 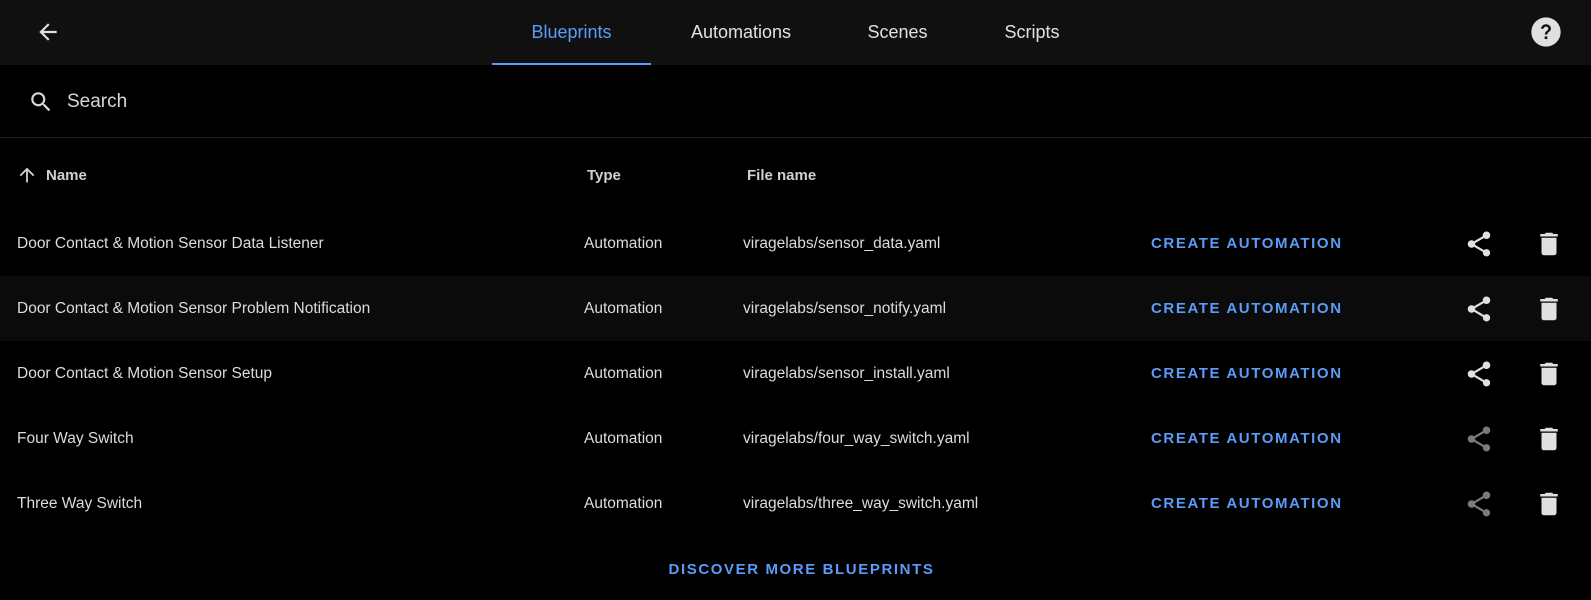 I want to click on tab-label: Blueprints, so click(x=571, y=32).